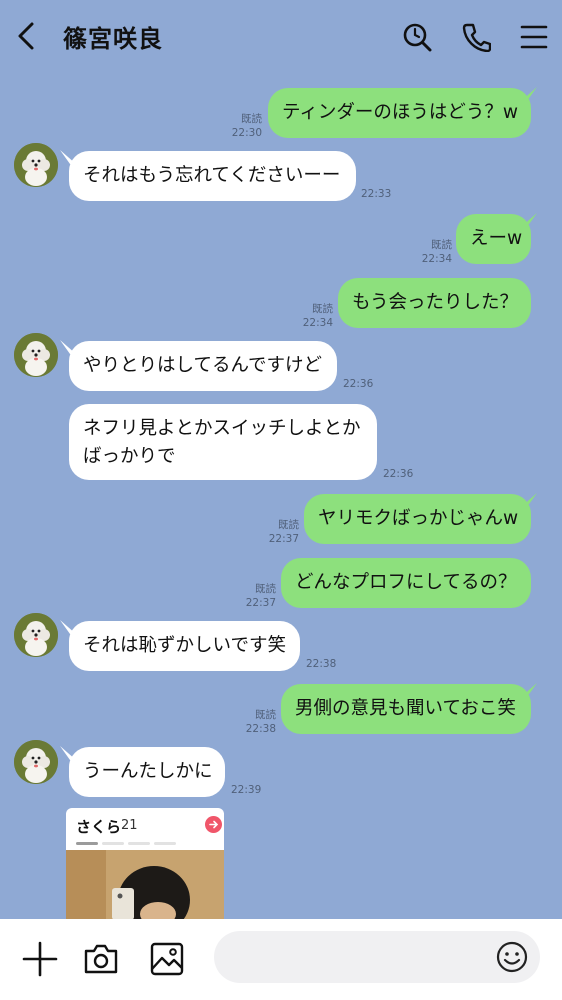 The width and height of the screenshot is (562, 1000). Describe the element at coordinates (246, 790) in the screenshot. I see `timestamp: 22:39` at that location.